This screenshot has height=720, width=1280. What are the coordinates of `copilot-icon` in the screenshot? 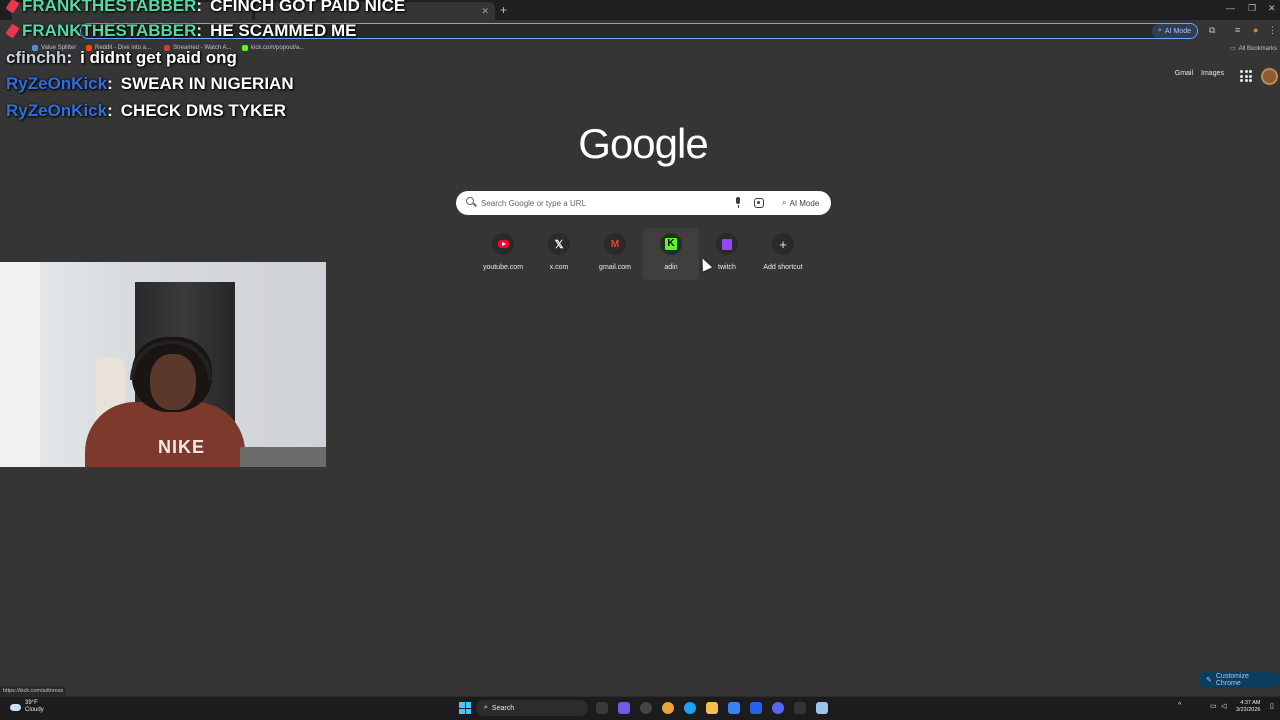 It's located at (624, 708).